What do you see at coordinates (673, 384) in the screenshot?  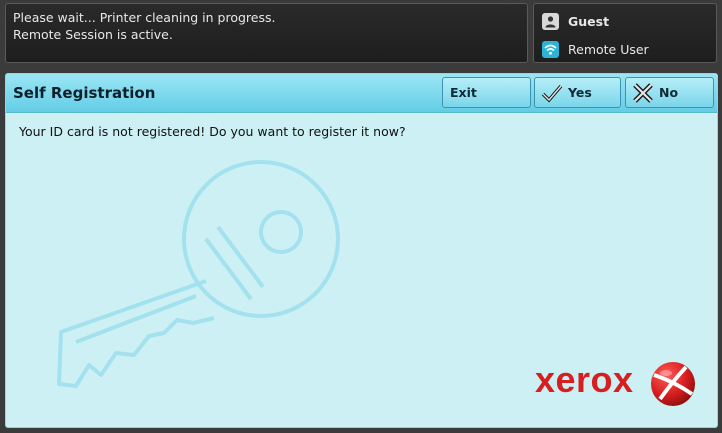 I see `xerox-sphere-icon` at bounding box center [673, 384].